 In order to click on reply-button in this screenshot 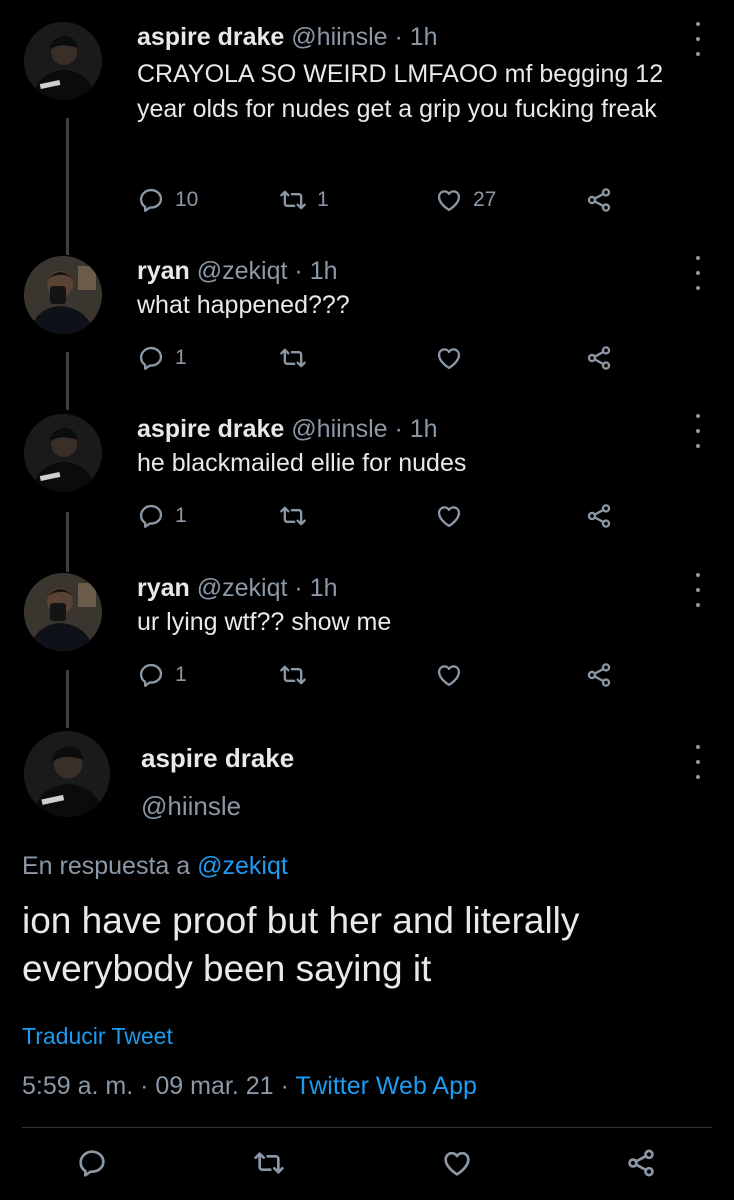, I will do `click(92, 1163)`.